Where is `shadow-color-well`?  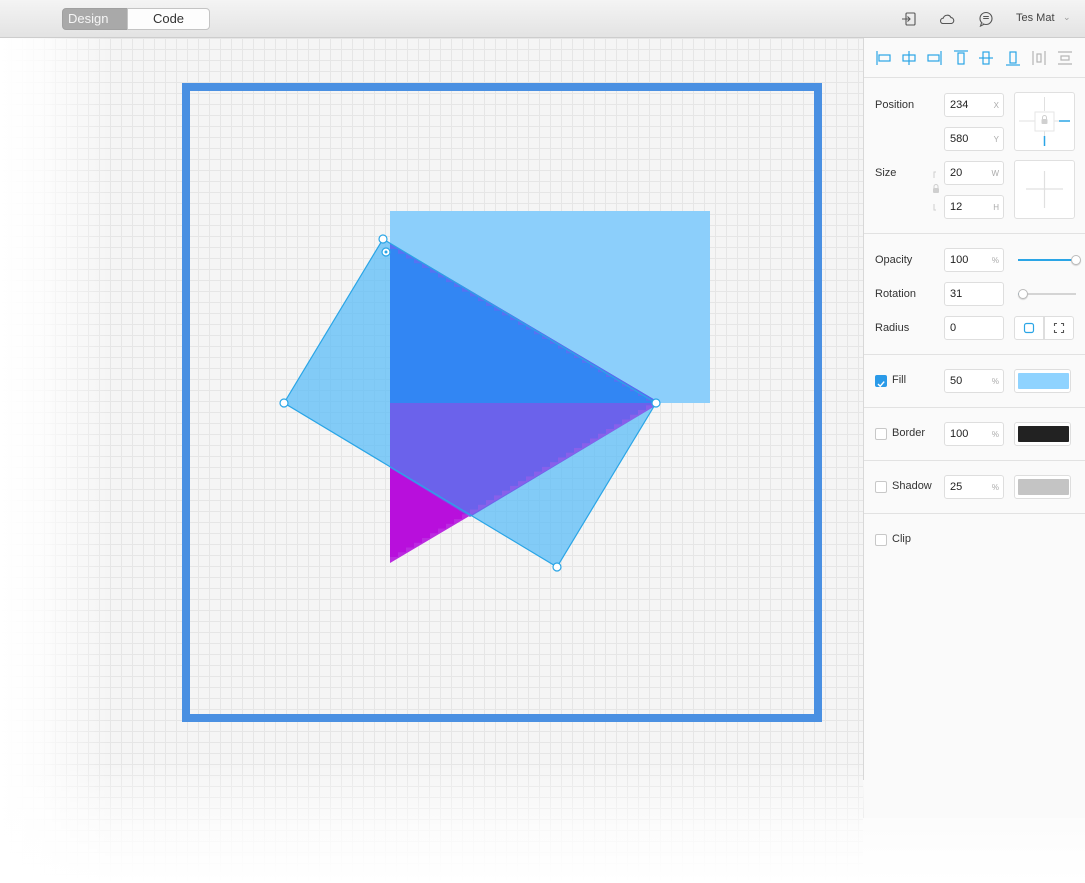 shadow-color-well is located at coordinates (1042, 487).